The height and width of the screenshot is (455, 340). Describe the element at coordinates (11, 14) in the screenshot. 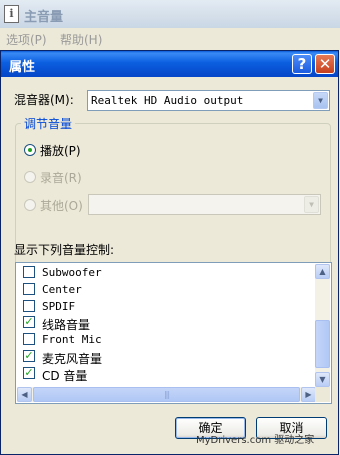

I see `volume-app-icon: i` at that location.